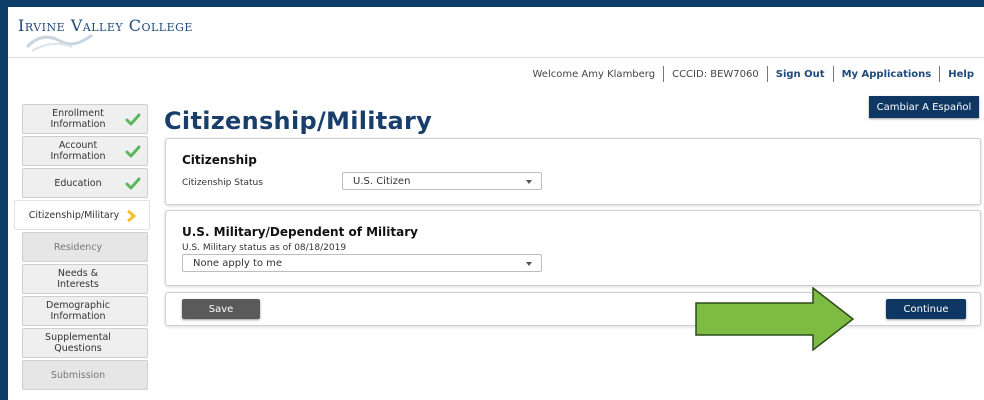 The width and height of the screenshot is (984, 400). What do you see at coordinates (300, 232) in the screenshot?
I see `military-heading: U.S. Military/Dependent of Military` at bounding box center [300, 232].